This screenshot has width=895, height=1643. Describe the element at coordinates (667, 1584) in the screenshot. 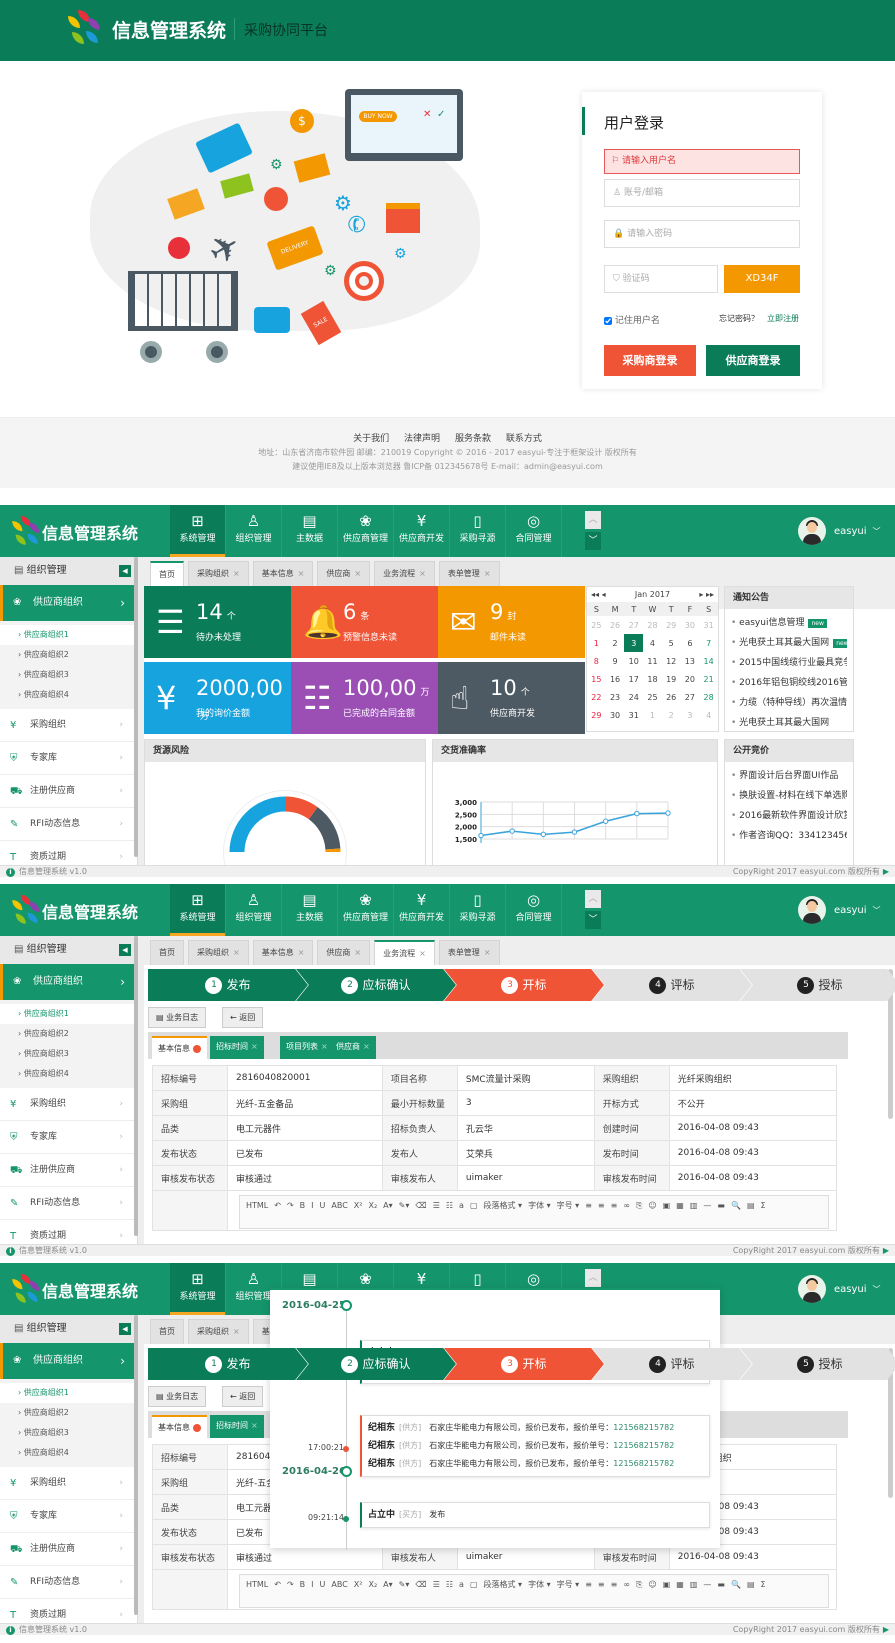

I see `editor-tool-button: ▣` at that location.